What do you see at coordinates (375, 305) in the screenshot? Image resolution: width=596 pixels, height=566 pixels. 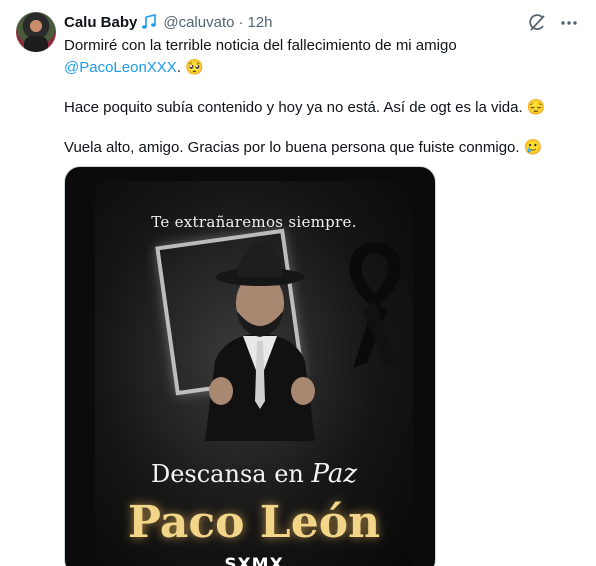 I see `ribbon-icon` at bounding box center [375, 305].